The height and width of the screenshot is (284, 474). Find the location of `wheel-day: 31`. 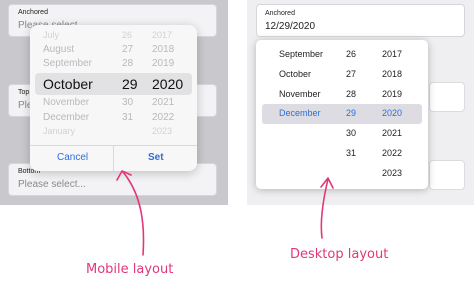

wheel-day: 31 is located at coordinates (128, 117).